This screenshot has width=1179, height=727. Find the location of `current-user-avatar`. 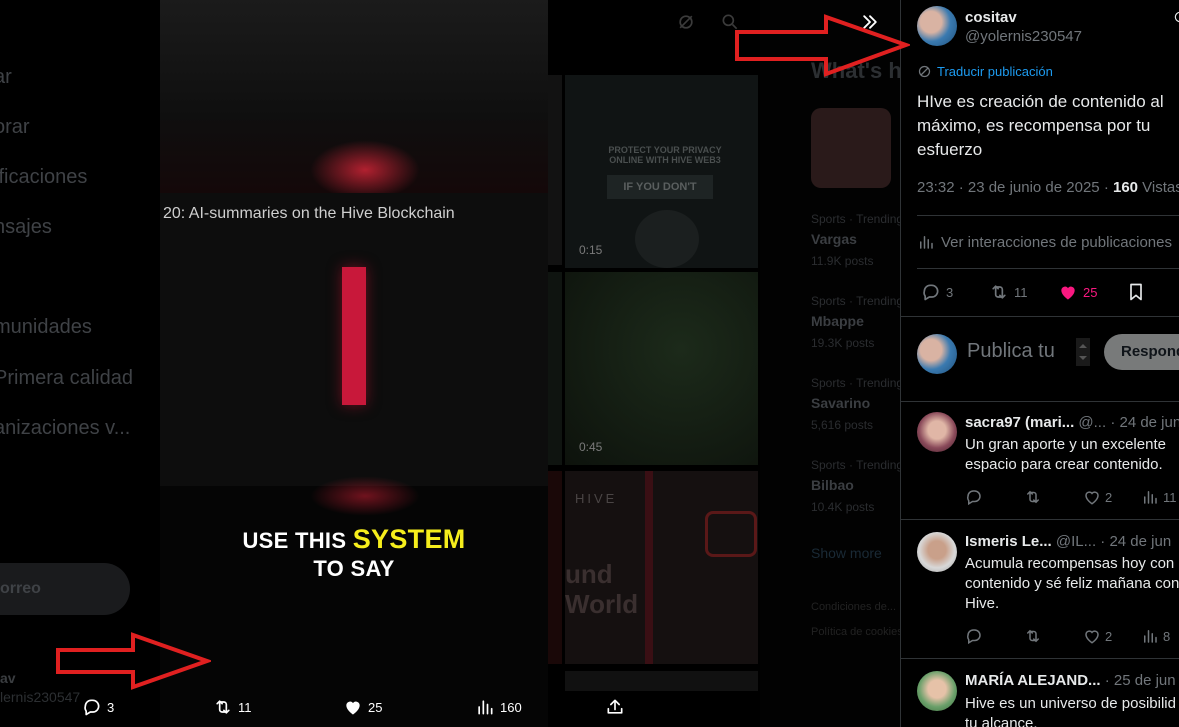

current-user-avatar is located at coordinates (937, 354).